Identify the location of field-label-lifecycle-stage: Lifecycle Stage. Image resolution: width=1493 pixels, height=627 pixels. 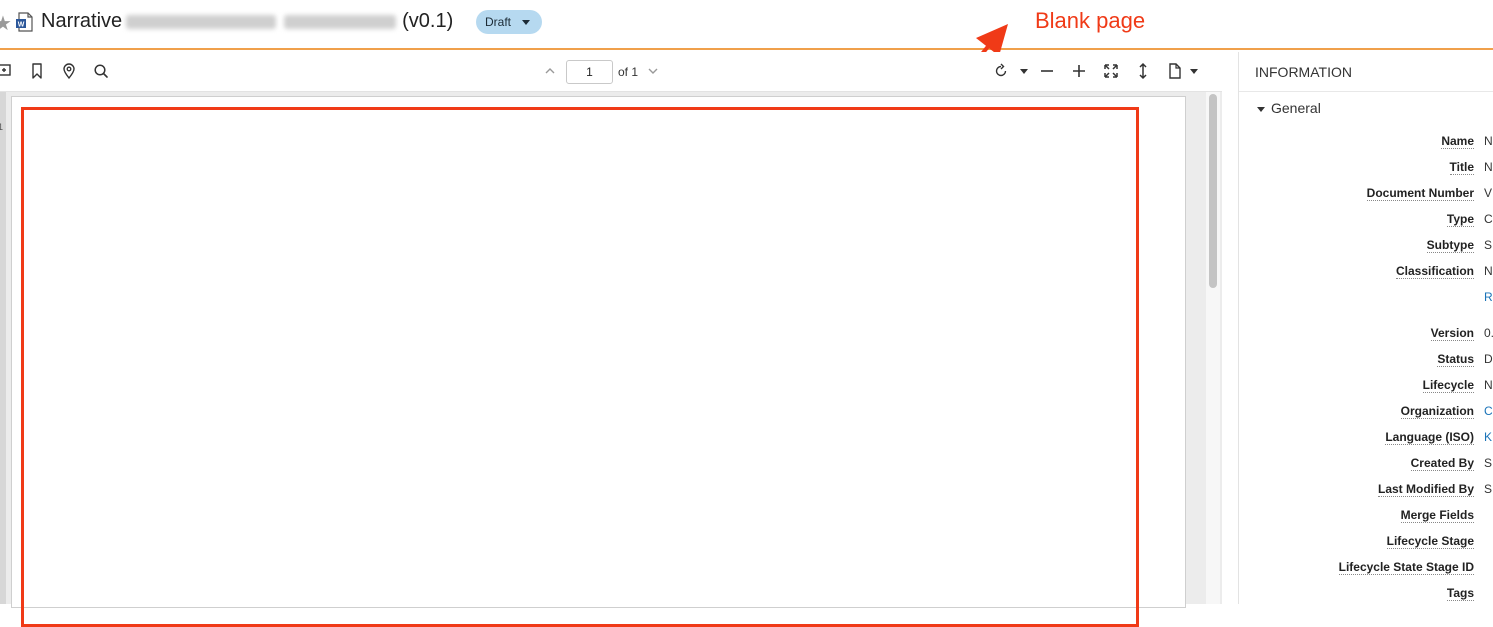
(1430, 541).